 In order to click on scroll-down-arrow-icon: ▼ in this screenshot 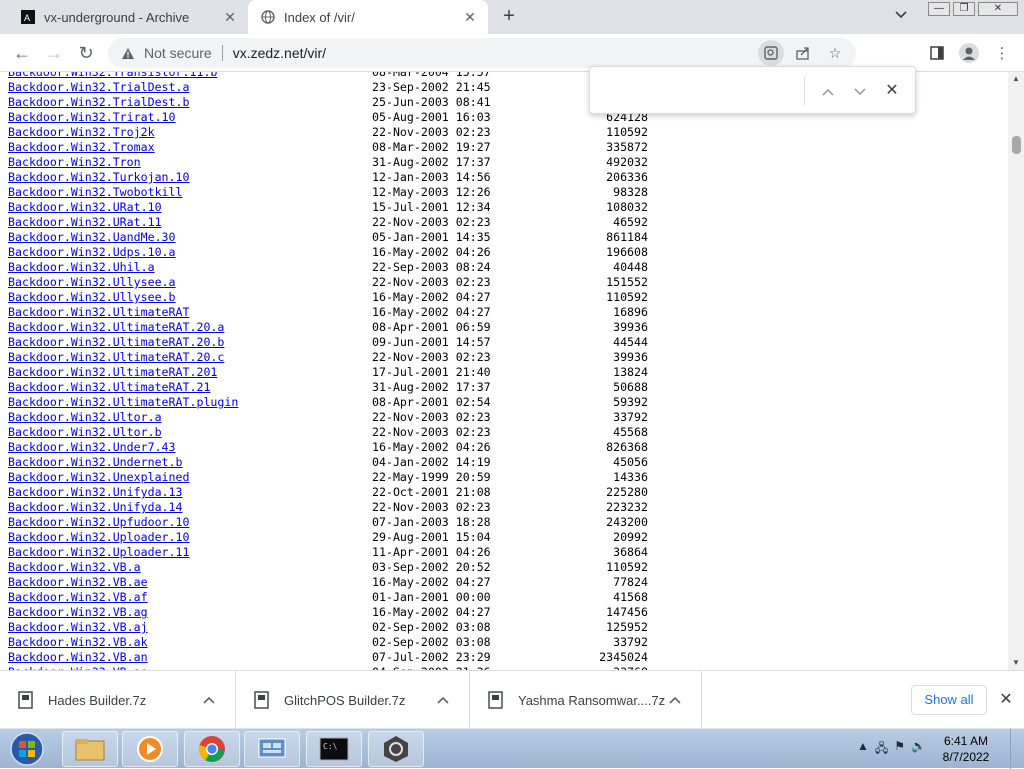, I will do `click(1016, 663)`.